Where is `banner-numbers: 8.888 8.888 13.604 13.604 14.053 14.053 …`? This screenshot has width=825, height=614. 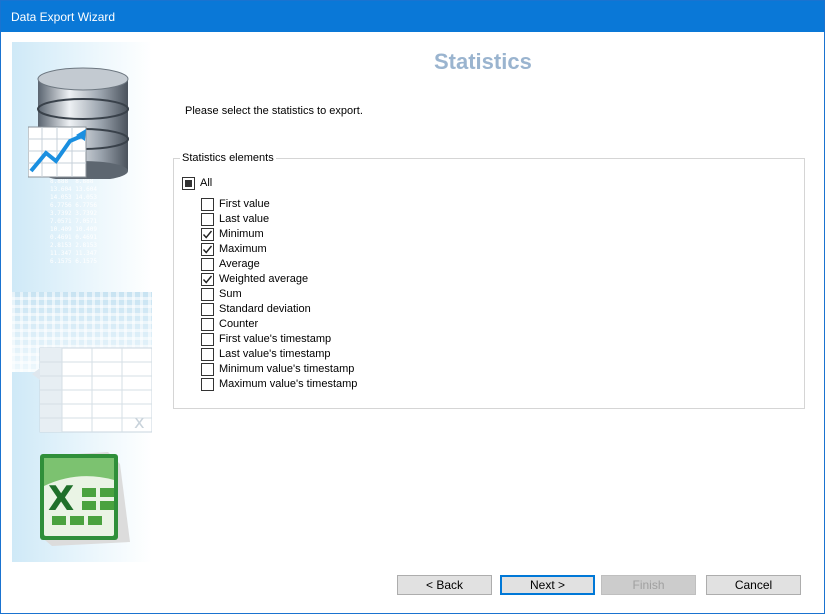 banner-numbers: 8.888 8.888 13.604 13.604 14.053 14.053 … is located at coordinates (73, 221).